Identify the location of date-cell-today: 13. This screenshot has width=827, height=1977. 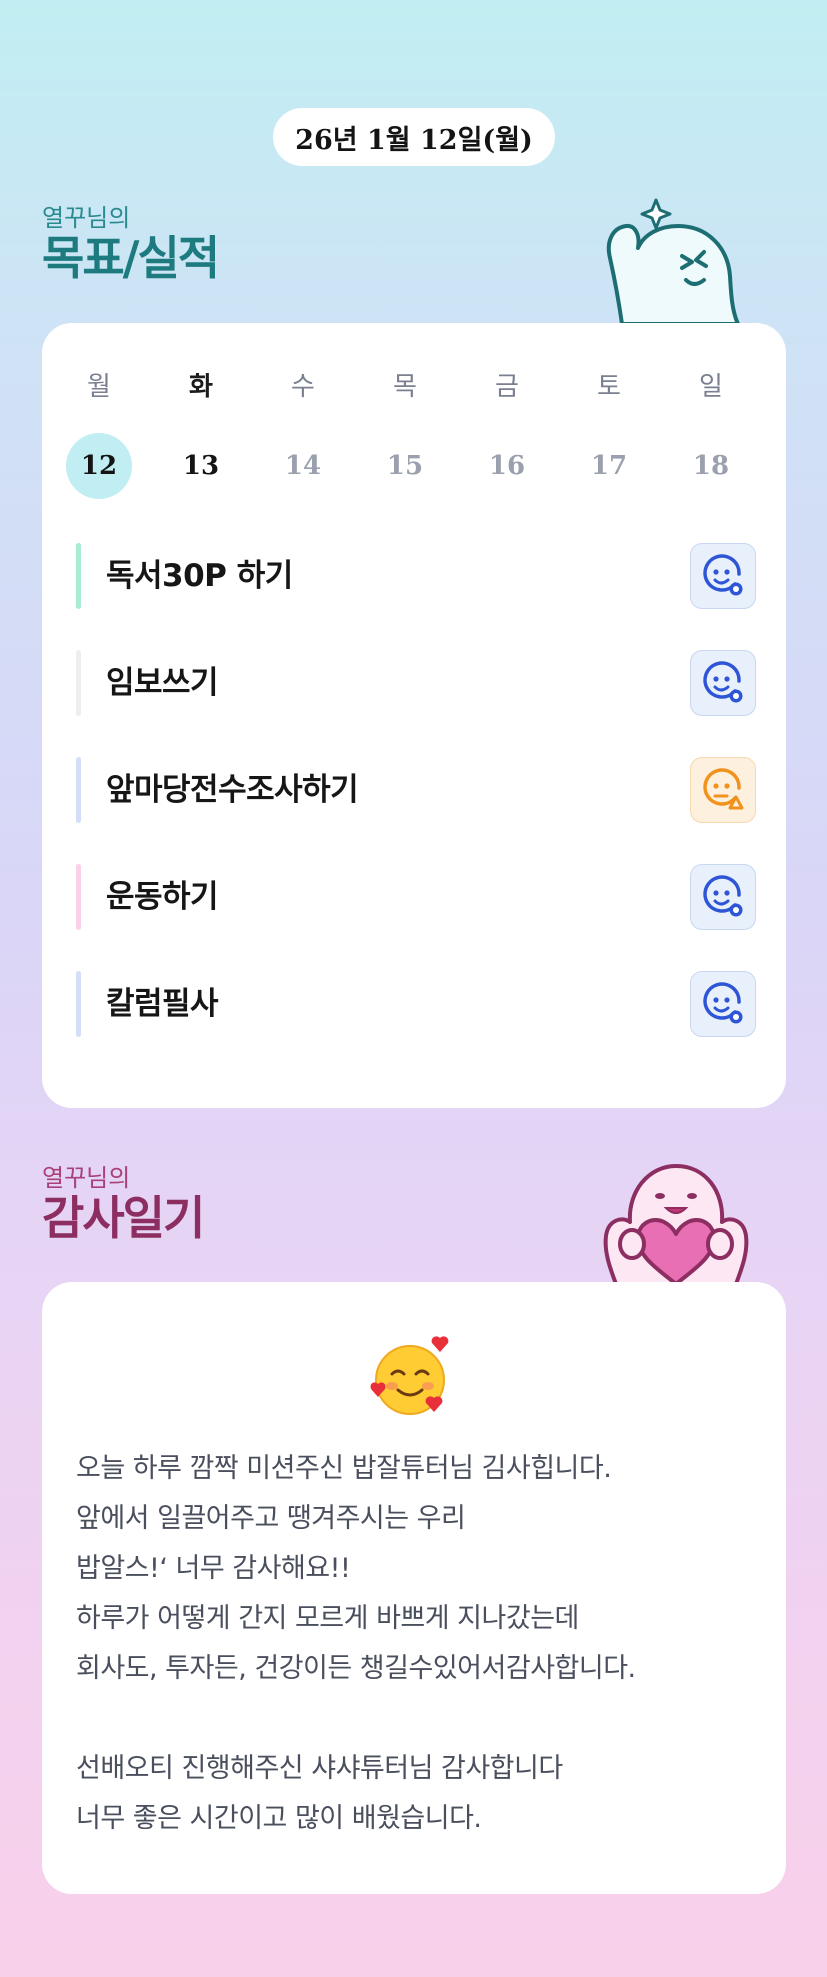
(201, 466).